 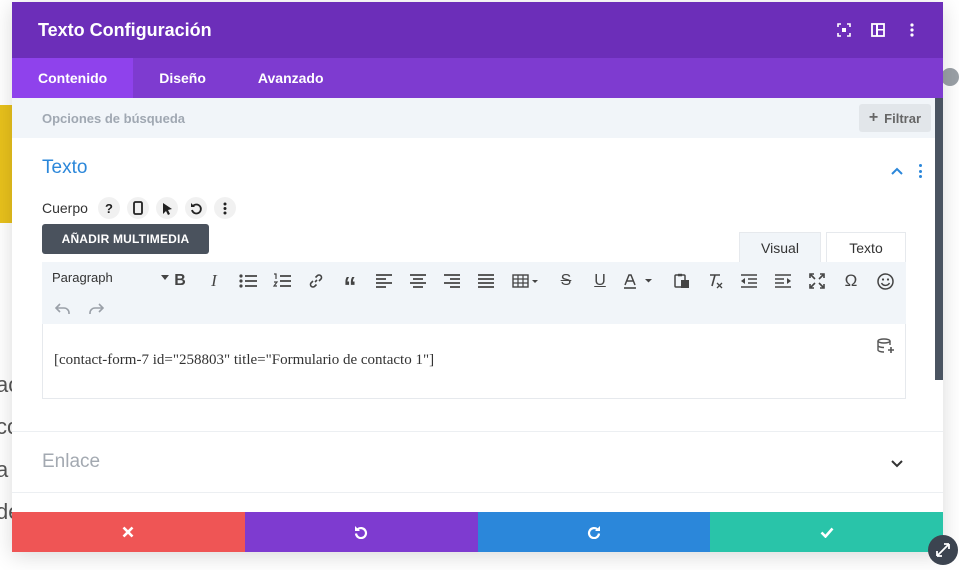 I want to click on filter-button: + Filtrar, so click(x=894, y=118).